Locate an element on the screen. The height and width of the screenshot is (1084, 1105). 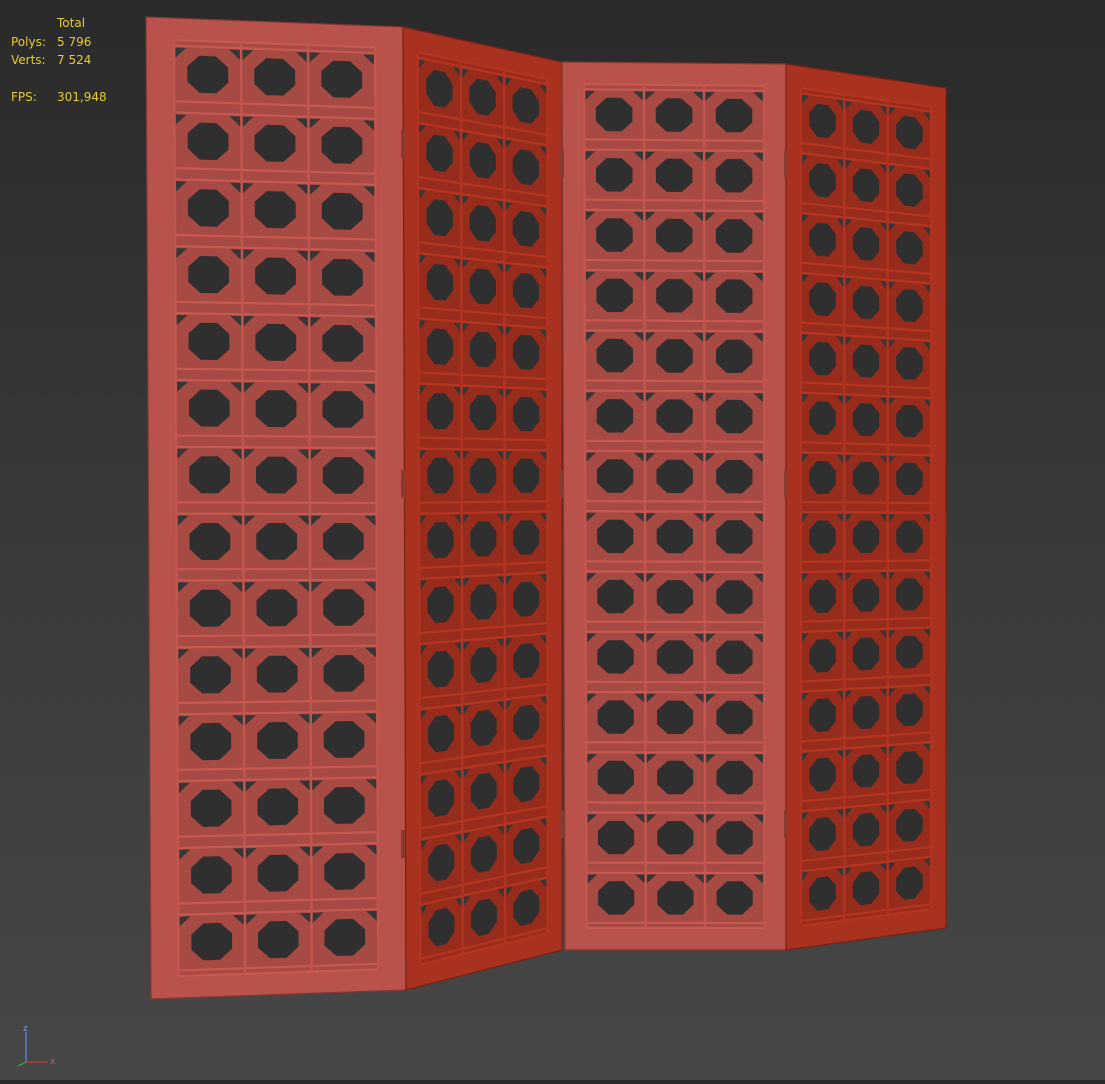
axis-gizmo-icon: z x is located at coordinates (37, 1045).